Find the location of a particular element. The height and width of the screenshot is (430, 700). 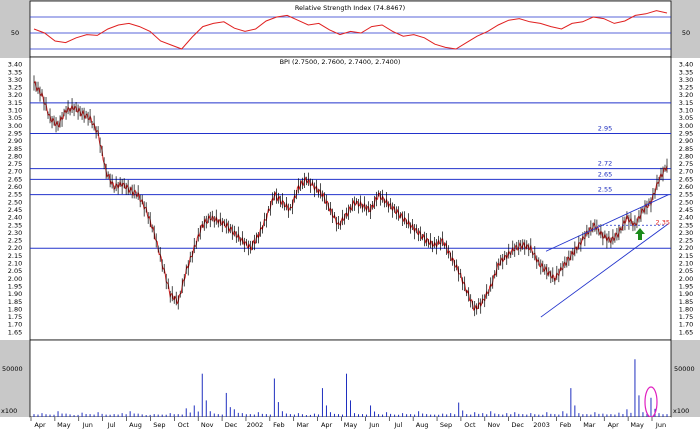

x-tick-label: Jun is located at coordinates (660, 425).